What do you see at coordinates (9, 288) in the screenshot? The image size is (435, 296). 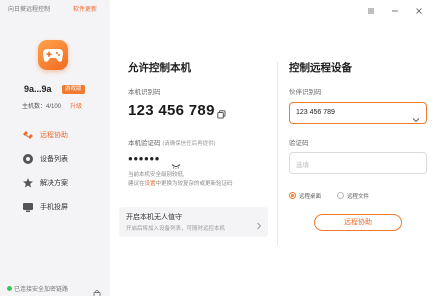 I see `status-dot` at bounding box center [9, 288].